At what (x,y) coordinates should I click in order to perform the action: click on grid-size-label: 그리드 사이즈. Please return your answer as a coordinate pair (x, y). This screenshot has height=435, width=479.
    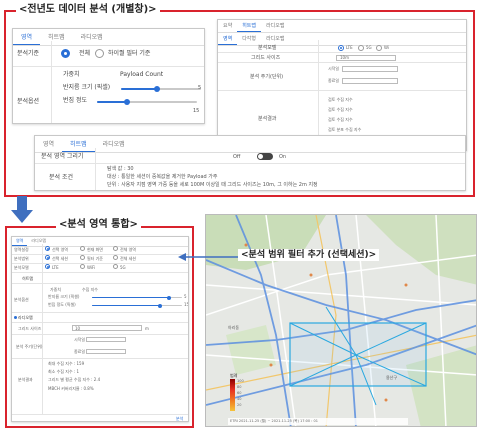
    Looking at the image, I should click on (30, 328).